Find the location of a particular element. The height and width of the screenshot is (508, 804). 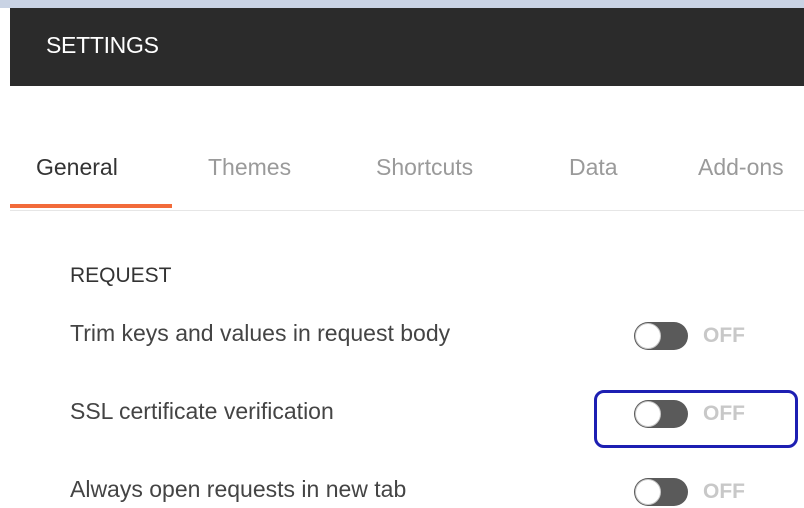

highlight-annotation is located at coordinates (696, 419).